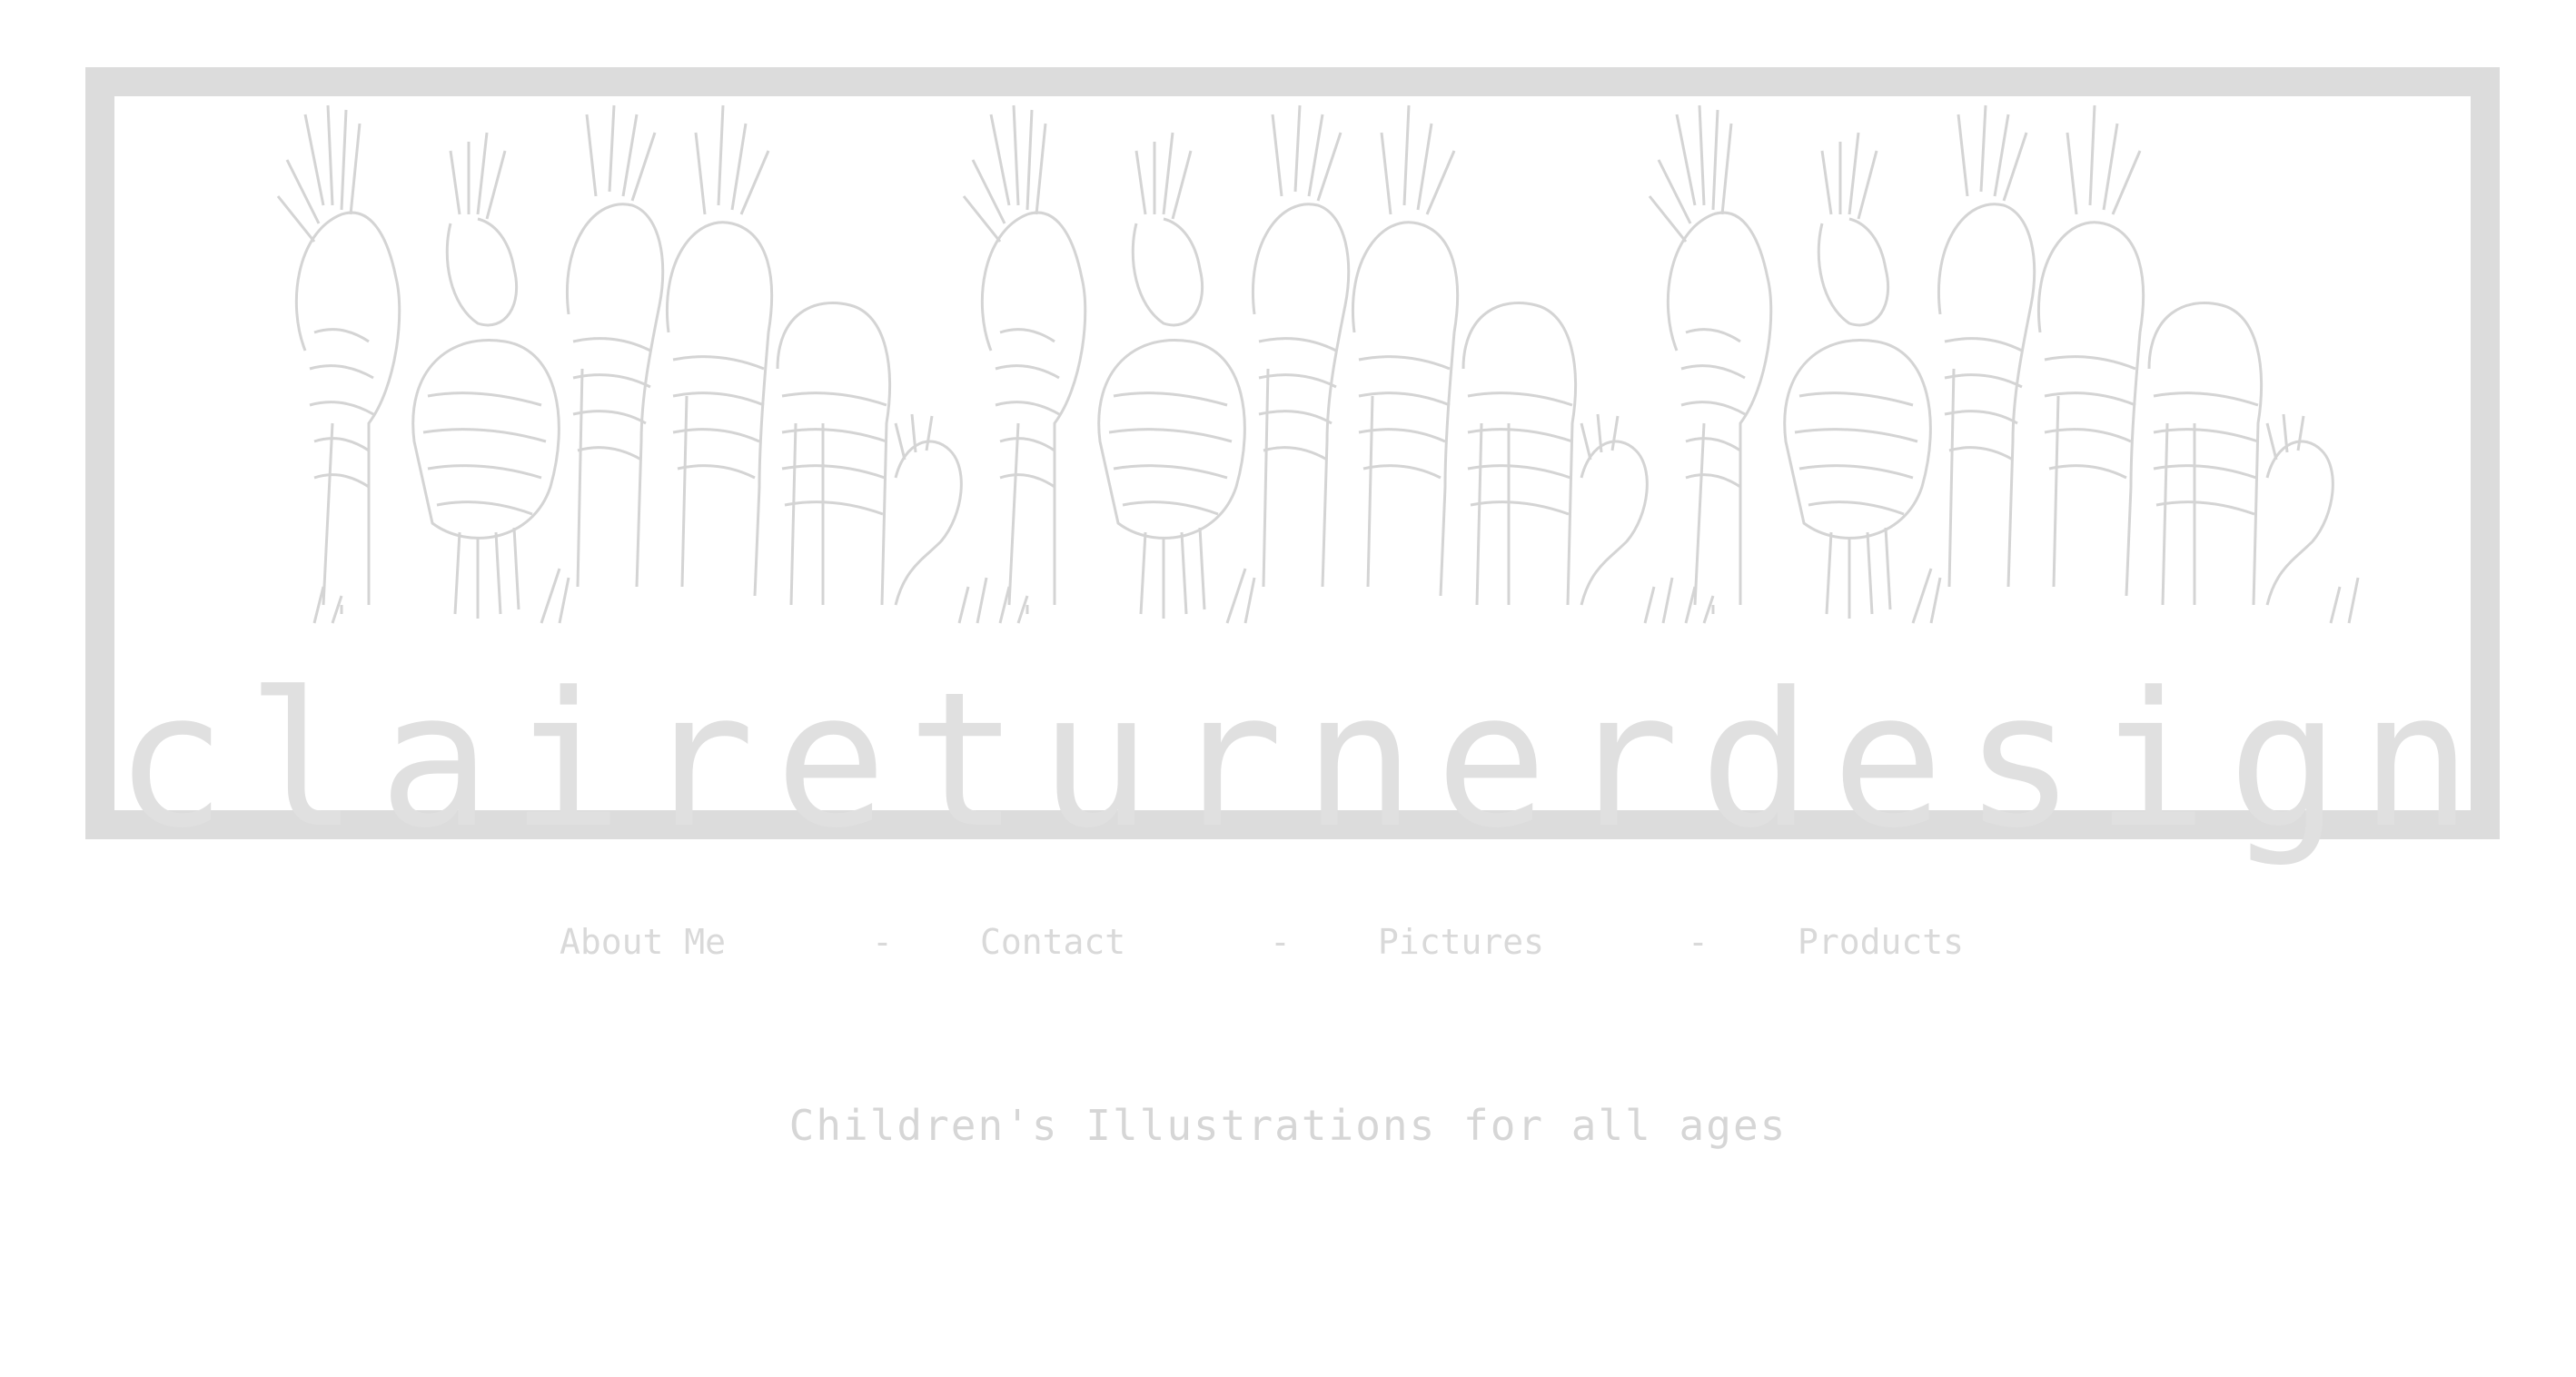 This screenshot has height=1377, width=2576. Describe the element at coordinates (1052, 942) in the screenshot. I see `nav-link-contact: Contact` at that location.